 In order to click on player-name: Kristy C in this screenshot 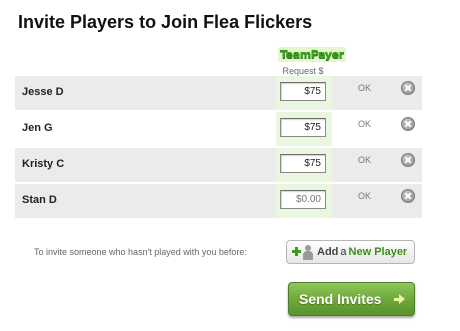, I will do `click(43, 164)`.